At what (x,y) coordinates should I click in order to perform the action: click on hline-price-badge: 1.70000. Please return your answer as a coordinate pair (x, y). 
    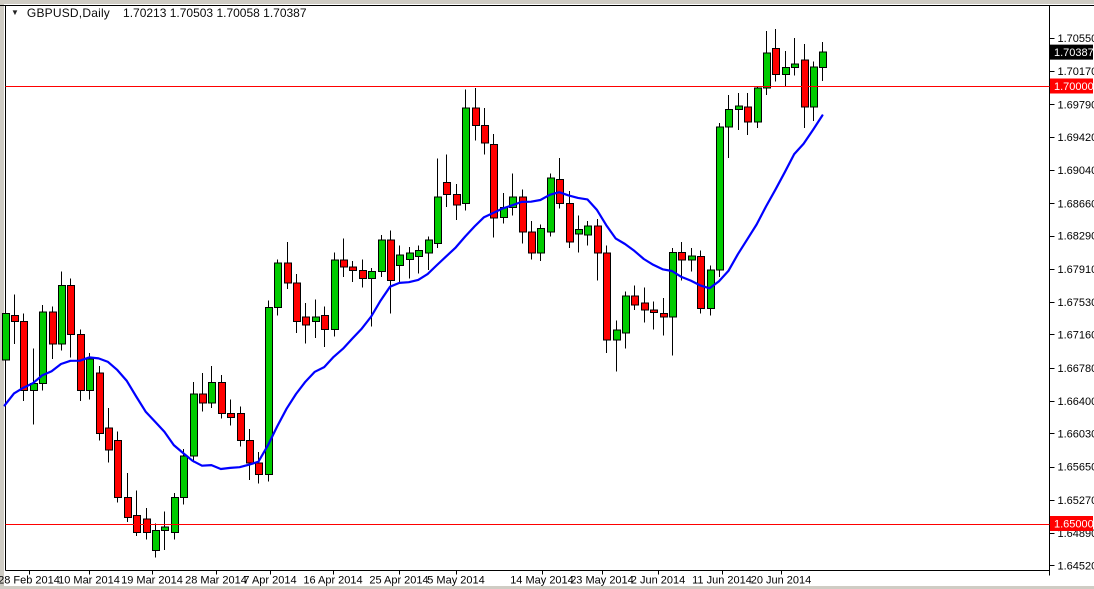
    Looking at the image, I should click on (1072, 86).